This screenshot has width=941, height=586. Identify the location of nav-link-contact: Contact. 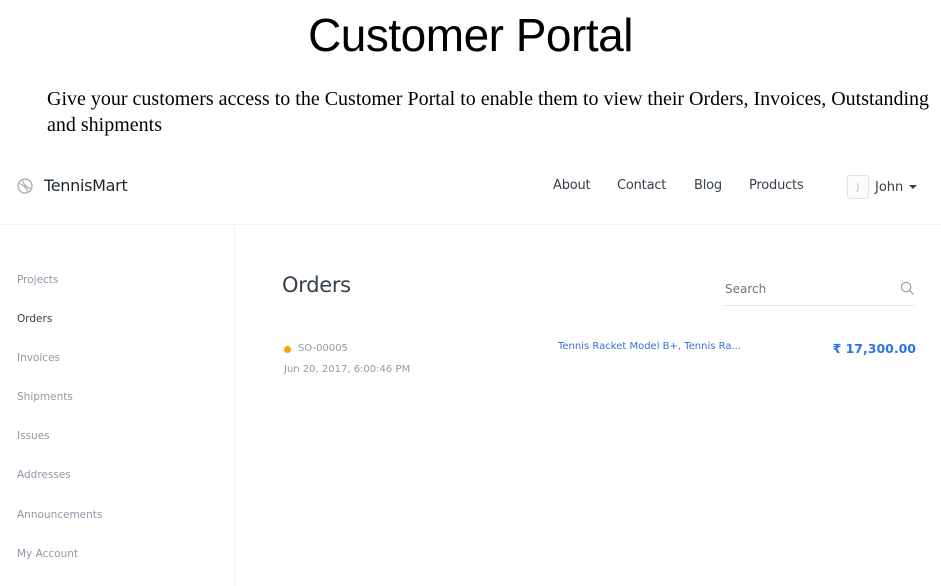
(641, 185).